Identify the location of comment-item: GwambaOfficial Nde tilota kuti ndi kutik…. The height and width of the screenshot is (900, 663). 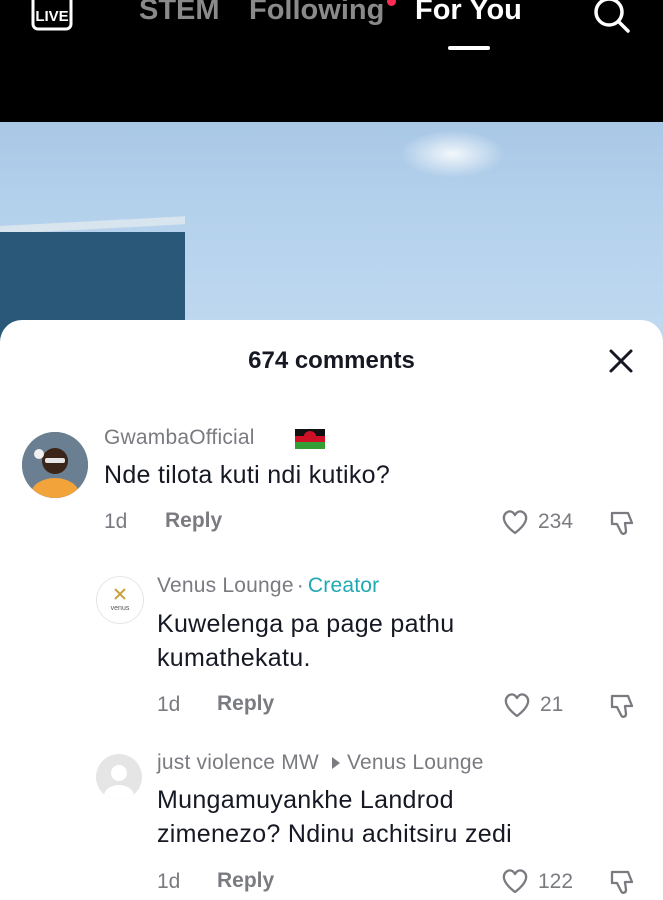
(331, 485).